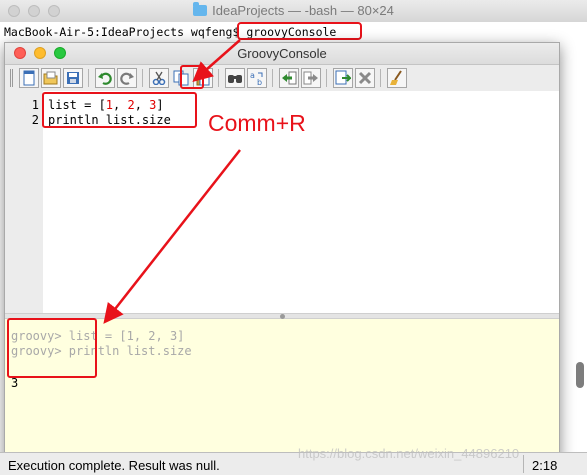 The width and height of the screenshot is (587, 475). Describe the element at coordinates (545, 465) in the screenshot. I see `cursor-position: 2:18` at that location.